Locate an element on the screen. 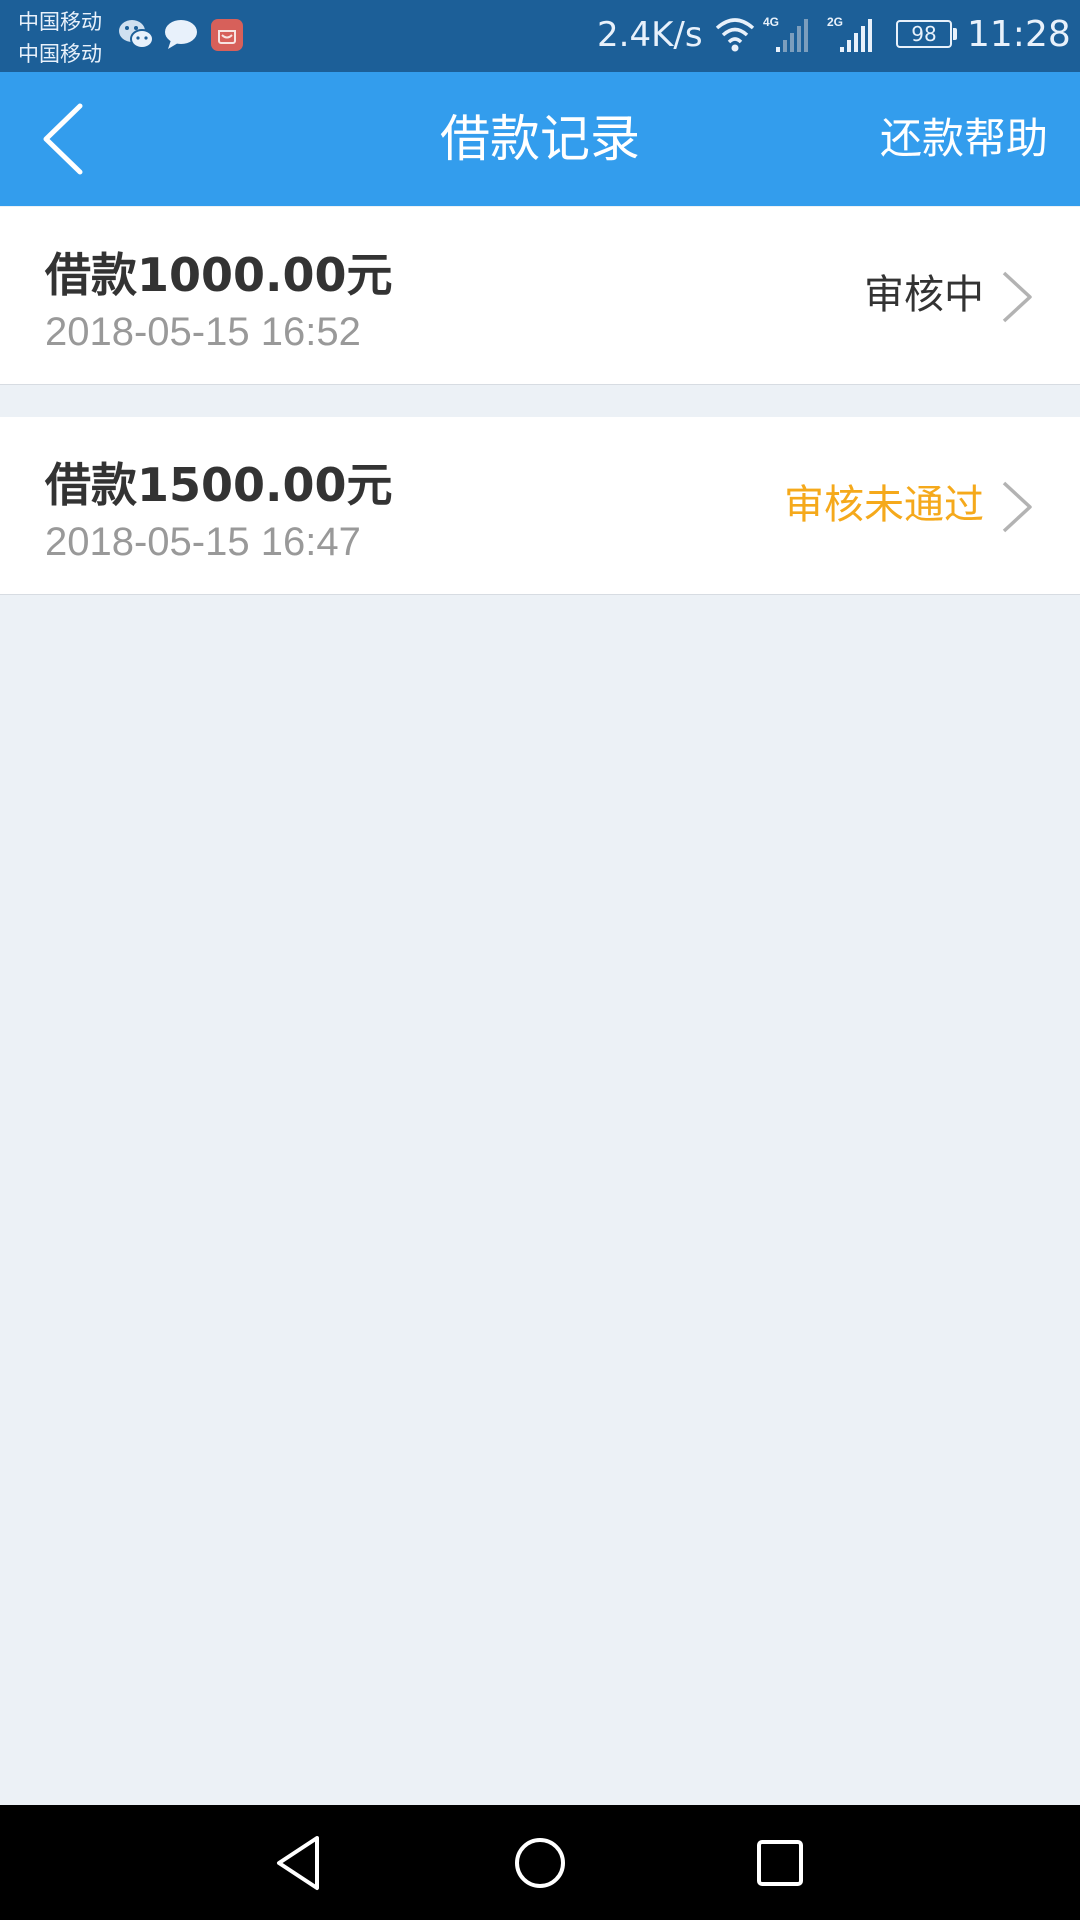 The width and height of the screenshot is (1080, 1920). wifi-icon is located at coordinates (735, 35).